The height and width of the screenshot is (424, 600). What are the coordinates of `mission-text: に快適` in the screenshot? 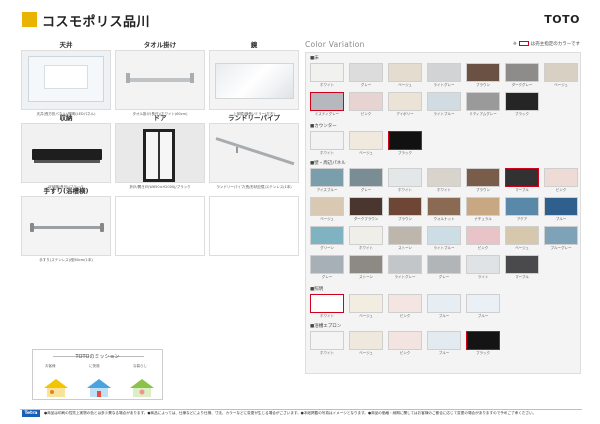 It's located at (94, 366).